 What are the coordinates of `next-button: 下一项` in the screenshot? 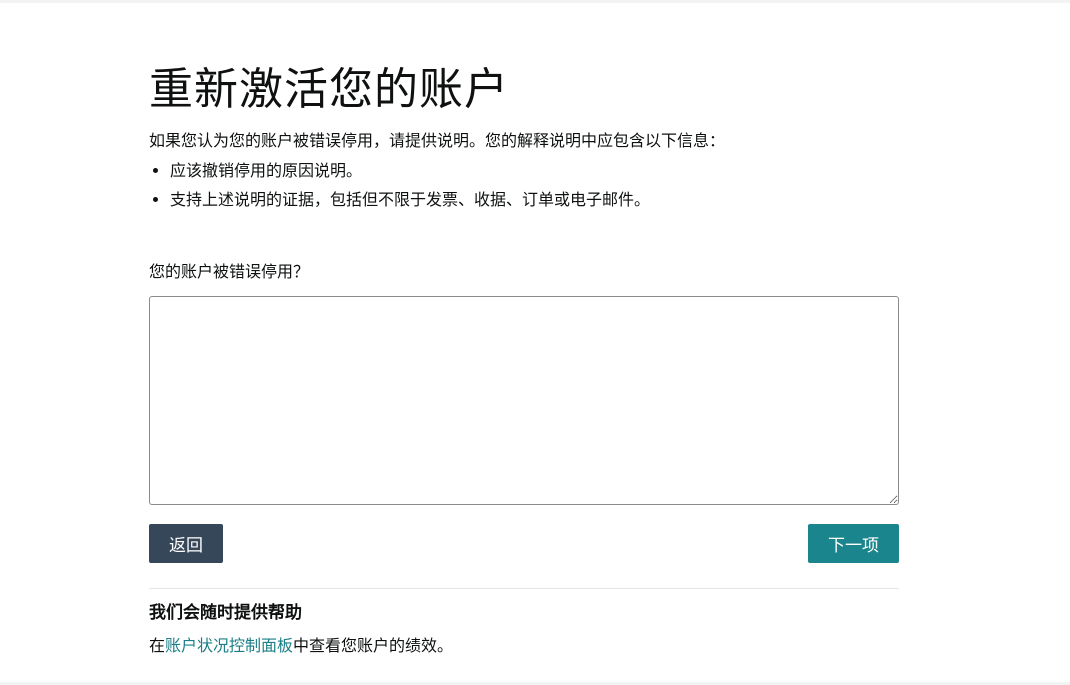 It's located at (853, 543).